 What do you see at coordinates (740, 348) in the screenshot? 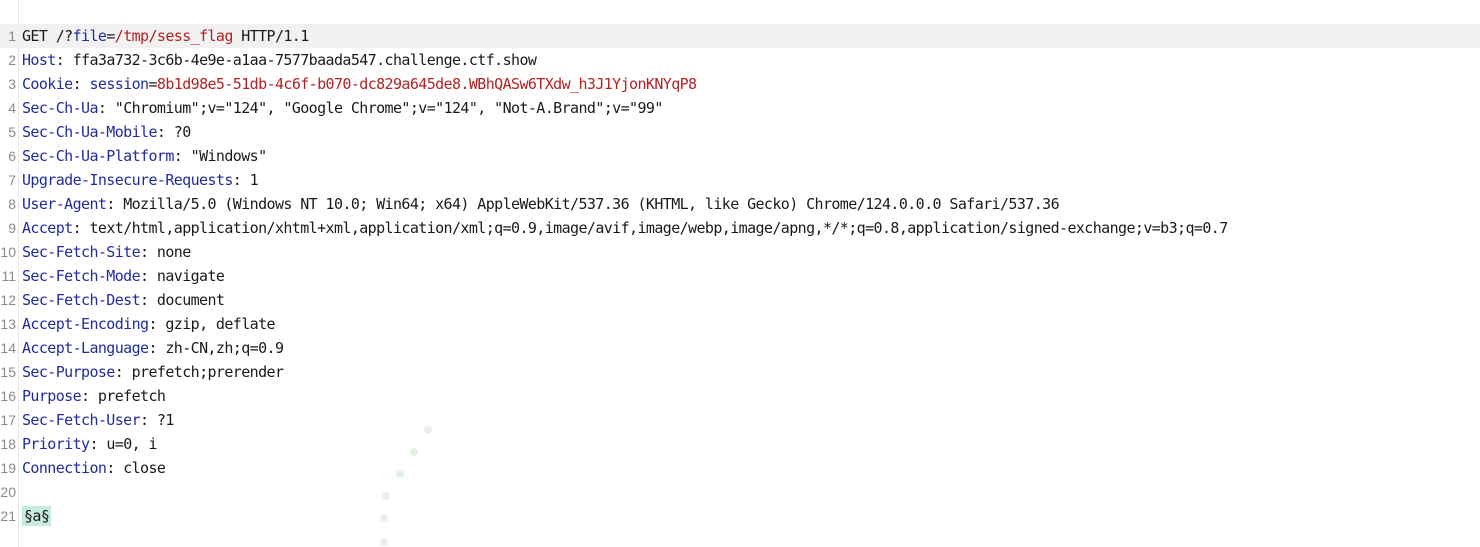
I see `request-line: 14 Accept-Language: zh-CN,zh;q=0.9` at bounding box center [740, 348].